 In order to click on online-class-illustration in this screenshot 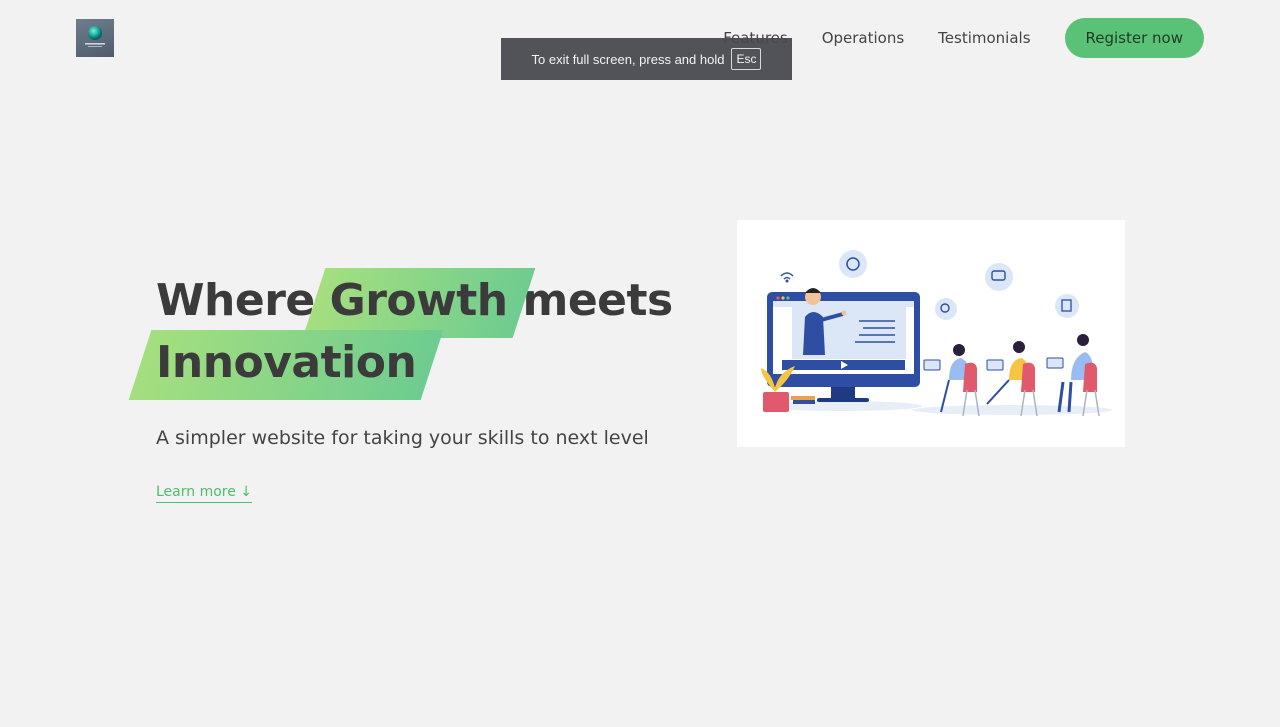, I will do `click(931, 333)`.